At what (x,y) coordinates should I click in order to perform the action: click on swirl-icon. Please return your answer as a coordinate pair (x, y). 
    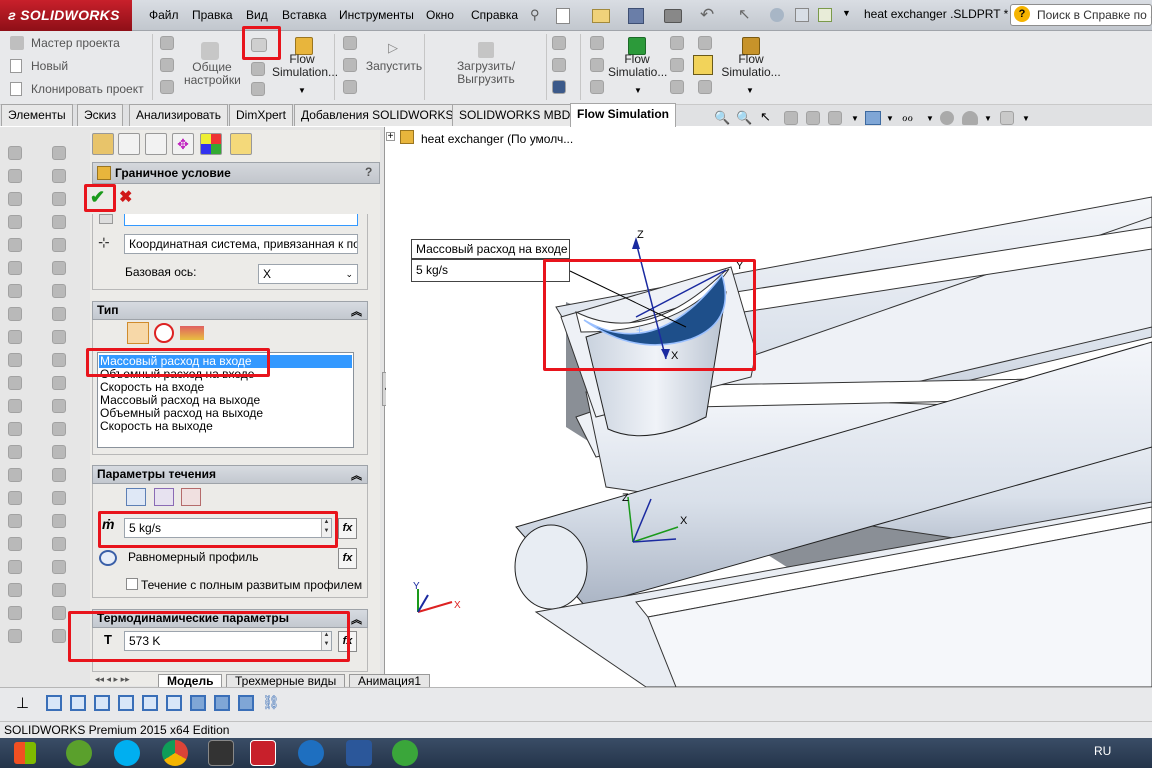
    Looking at the image, I should click on (191, 497).